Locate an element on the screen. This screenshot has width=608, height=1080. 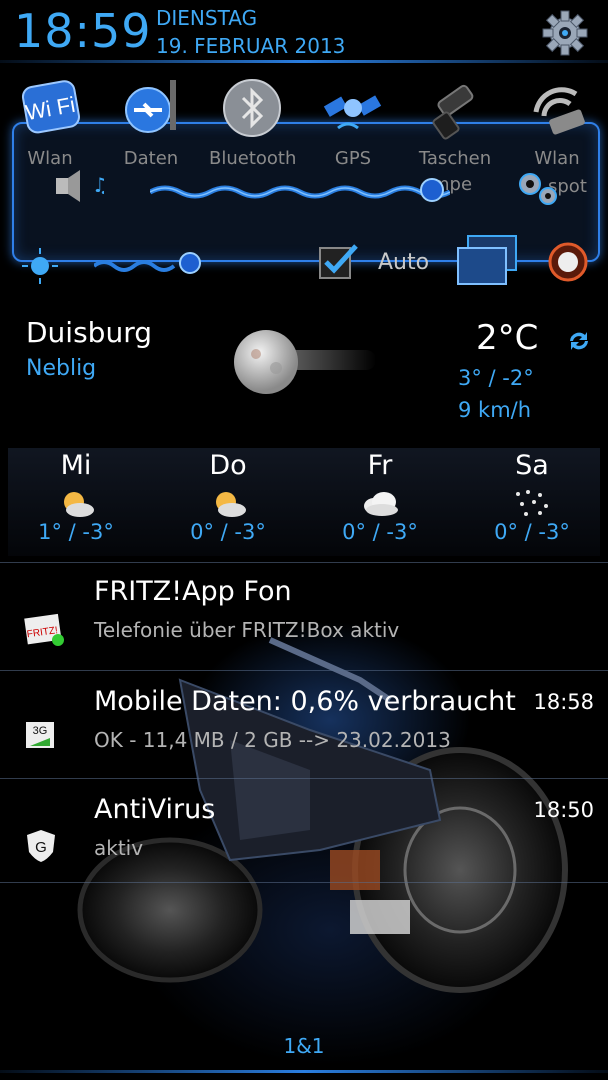
screen-timeout-icon is located at coordinates (488, 260).